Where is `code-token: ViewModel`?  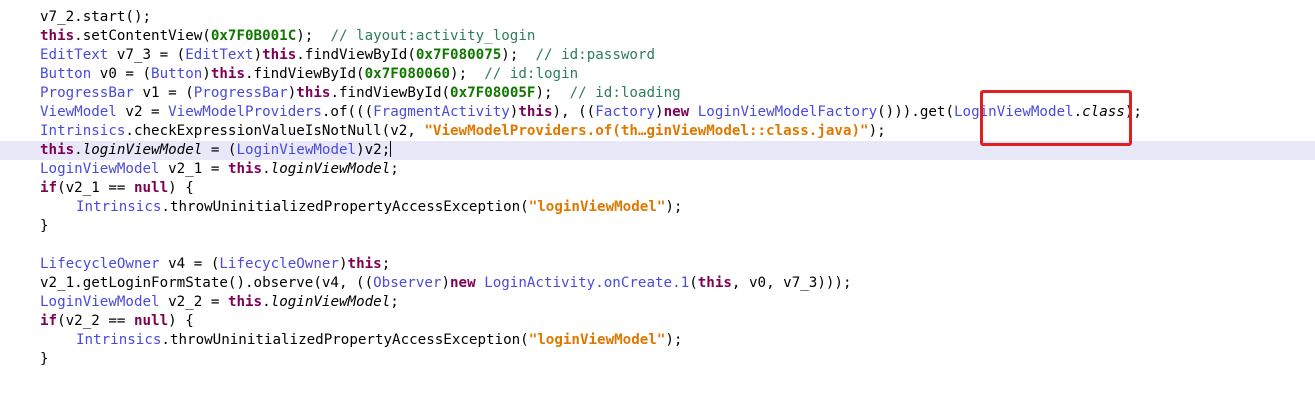 code-token: ViewModel is located at coordinates (78, 112).